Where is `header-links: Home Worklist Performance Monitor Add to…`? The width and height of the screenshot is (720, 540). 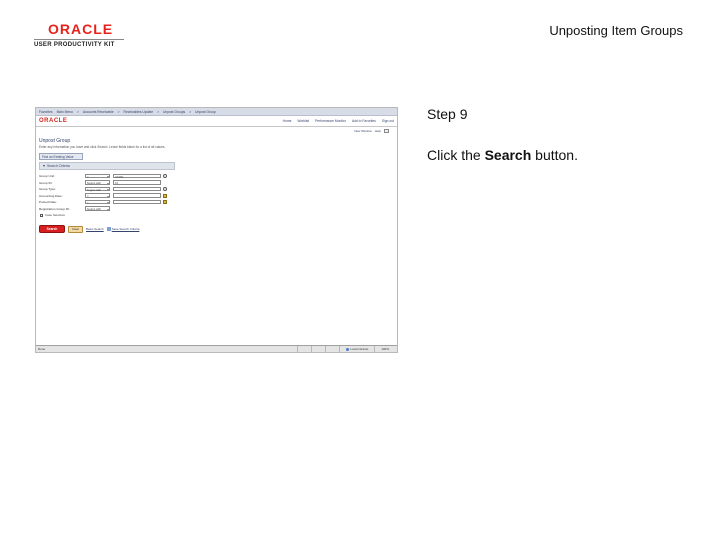 header-links: Home Worklist Performance Monitor Add to… is located at coordinates (338, 121).